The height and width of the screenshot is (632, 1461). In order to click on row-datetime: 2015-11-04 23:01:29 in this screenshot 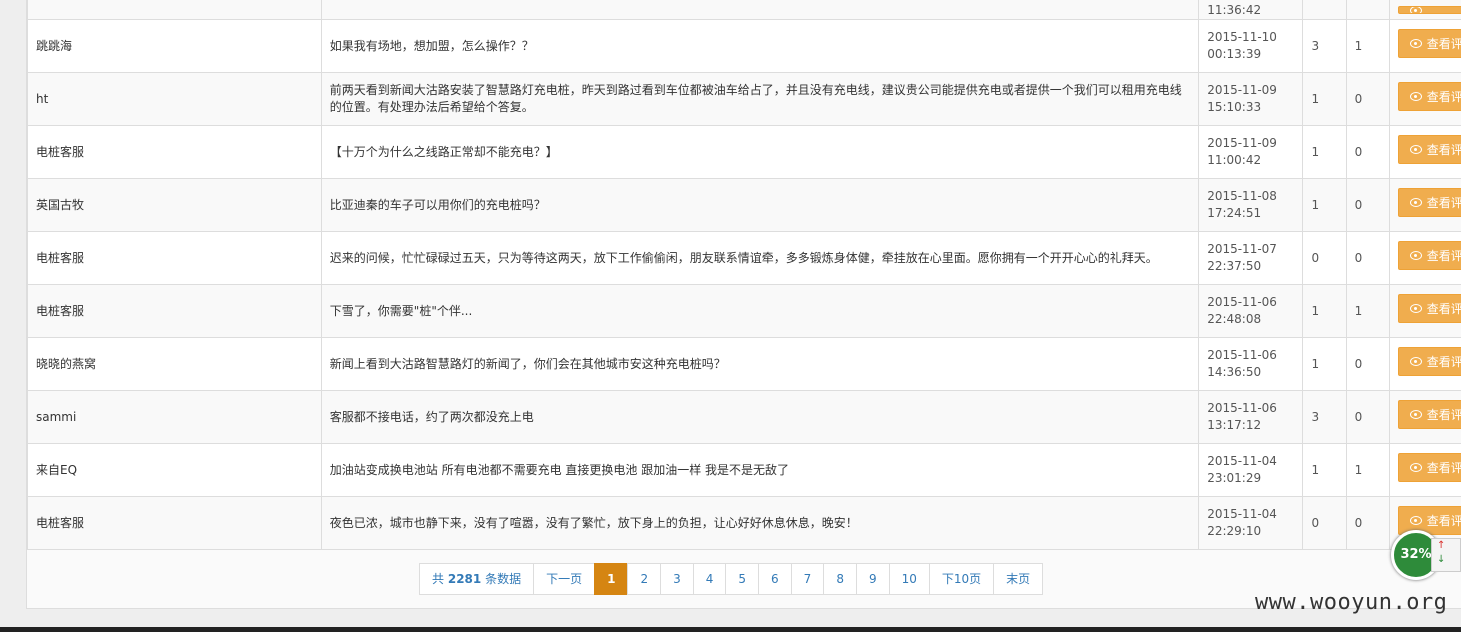, I will do `click(1251, 470)`.